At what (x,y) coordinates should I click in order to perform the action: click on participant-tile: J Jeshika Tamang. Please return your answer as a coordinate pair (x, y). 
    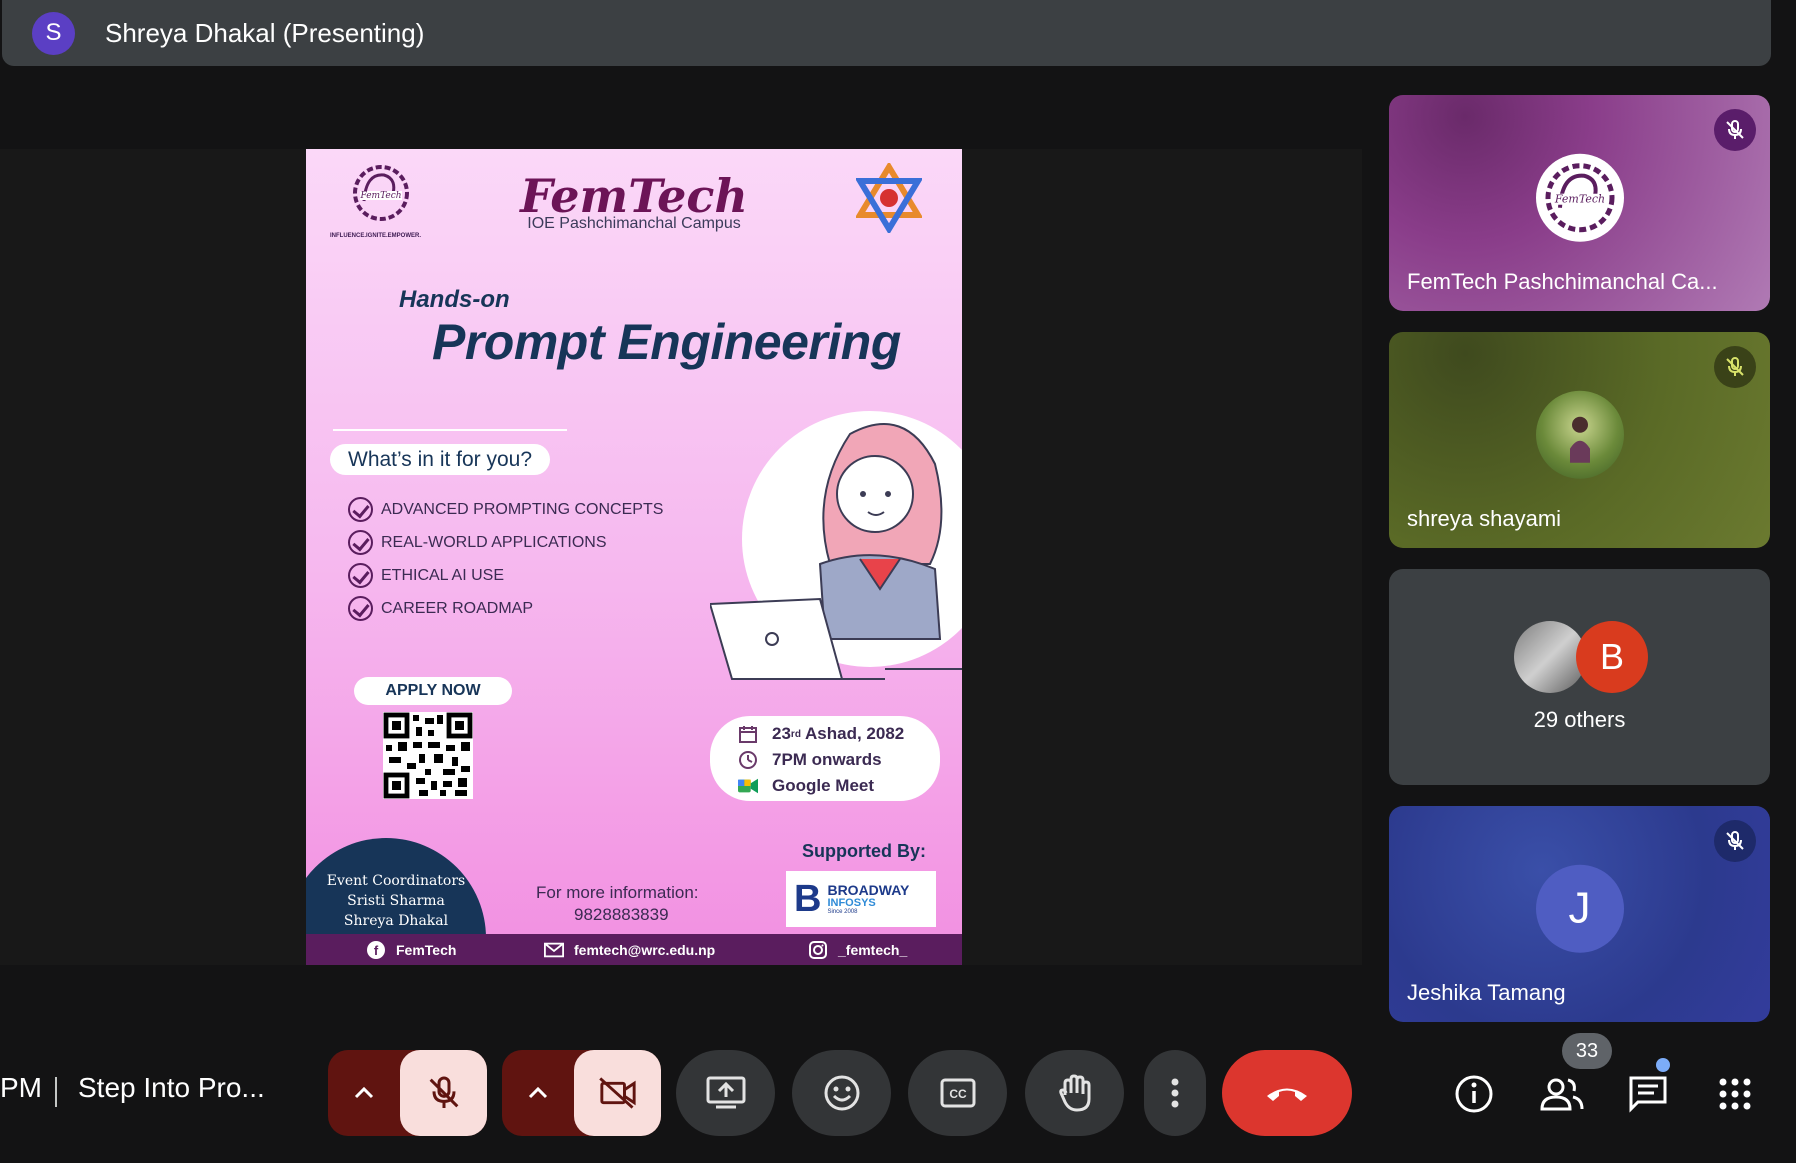
    Looking at the image, I should click on (1579, 914).